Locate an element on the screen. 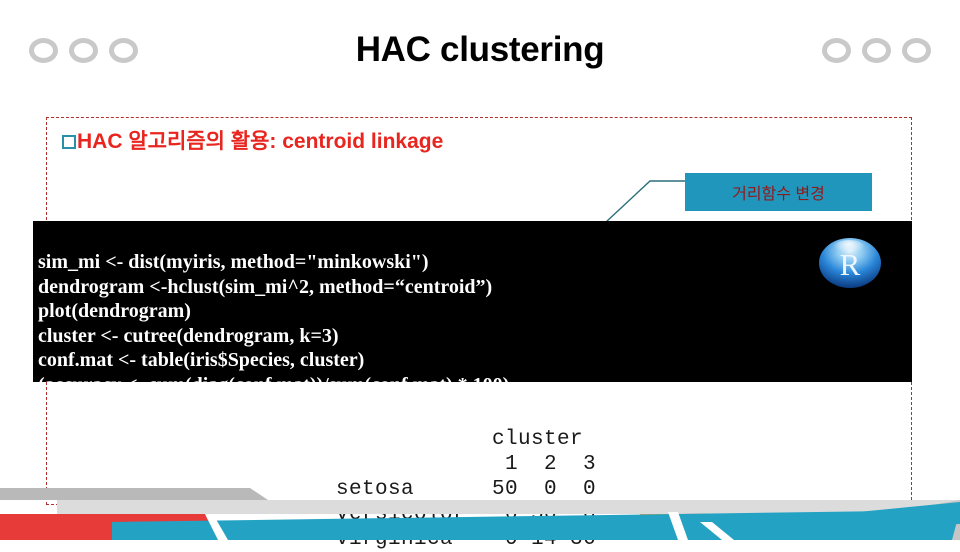 The width and height of the screenshot is (960, 552). subheading-korean: HAC 알고리즘의 활용 is located at coordinates (173, 141).